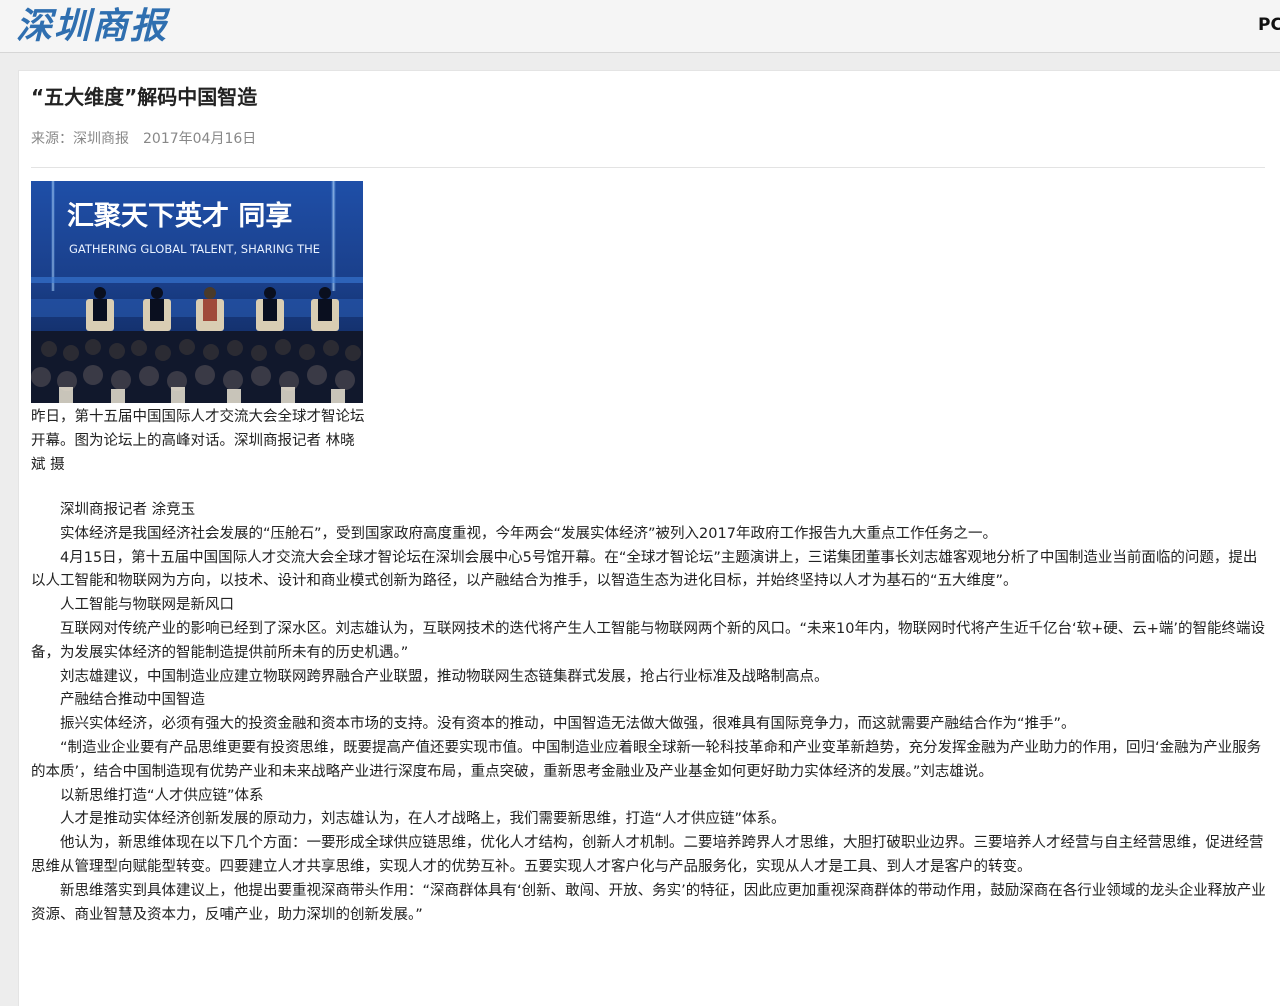  What do you see at coordinates (640, 26) in the screenshot?
I see `top-bar: 深圳商报 PC` at bounding box center [640, 26].